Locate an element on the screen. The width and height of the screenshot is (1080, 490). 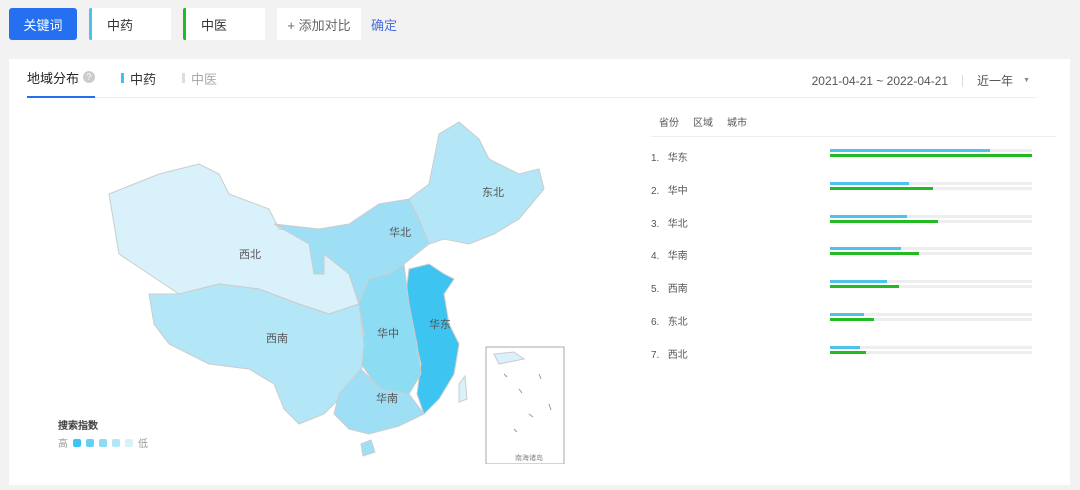
series-zhongyao: 中药 is located at coordinates (138, 78).